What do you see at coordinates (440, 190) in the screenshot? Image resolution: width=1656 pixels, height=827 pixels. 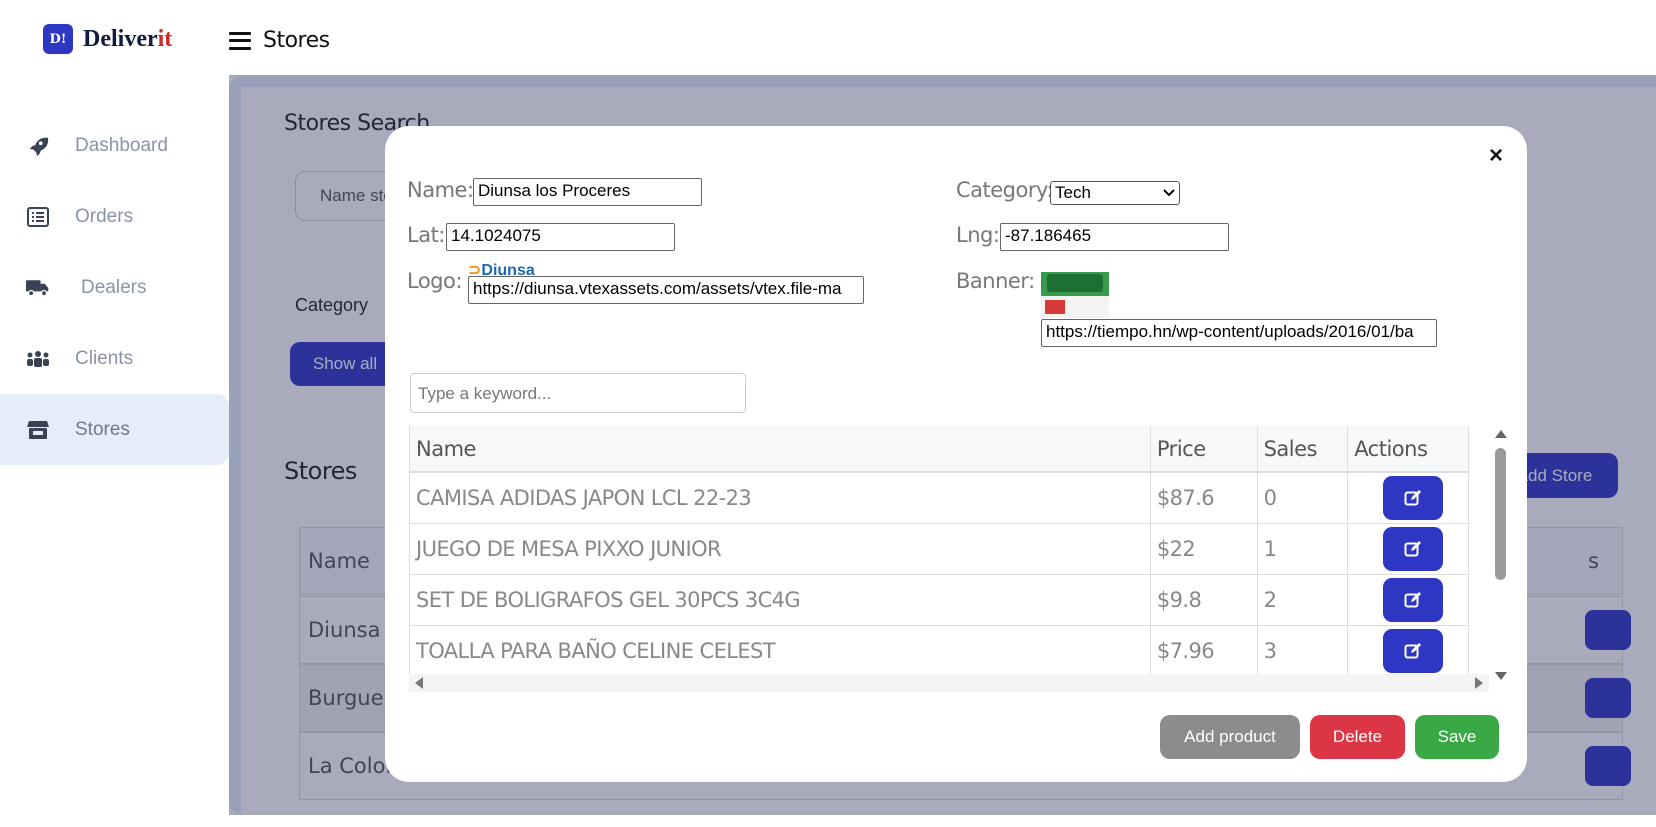 I see `name-label: Name:` at bounding box center [440, 190].